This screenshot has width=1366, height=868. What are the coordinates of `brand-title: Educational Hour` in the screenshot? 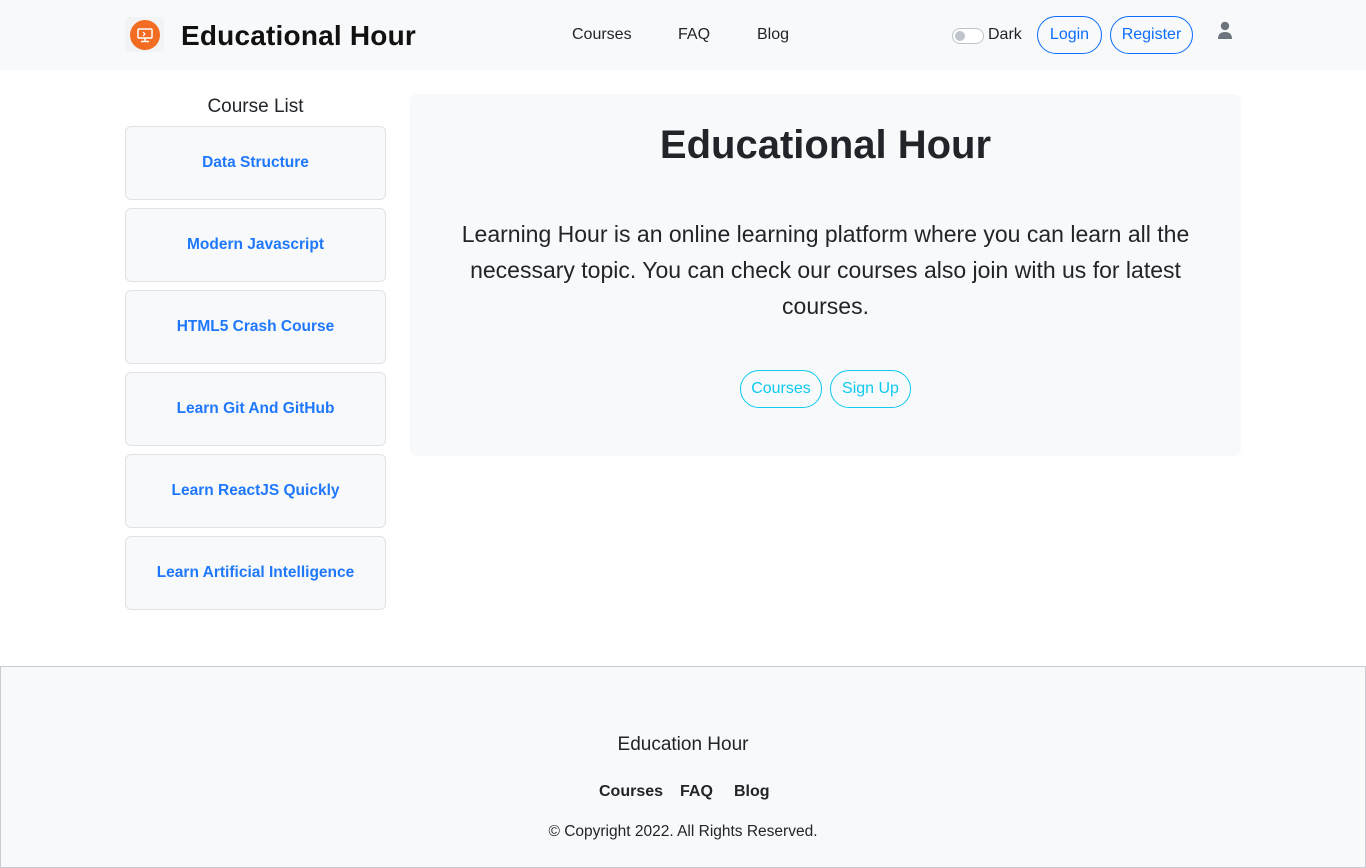 It's located at (298, 36).